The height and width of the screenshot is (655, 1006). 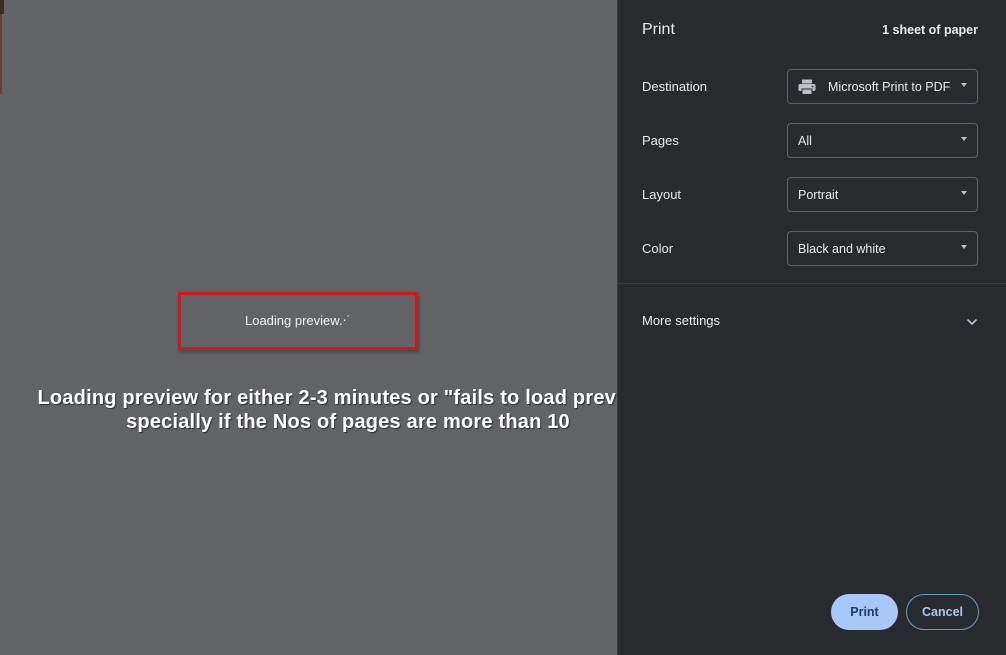 I want to click on divider, so click(x=812, y=283).